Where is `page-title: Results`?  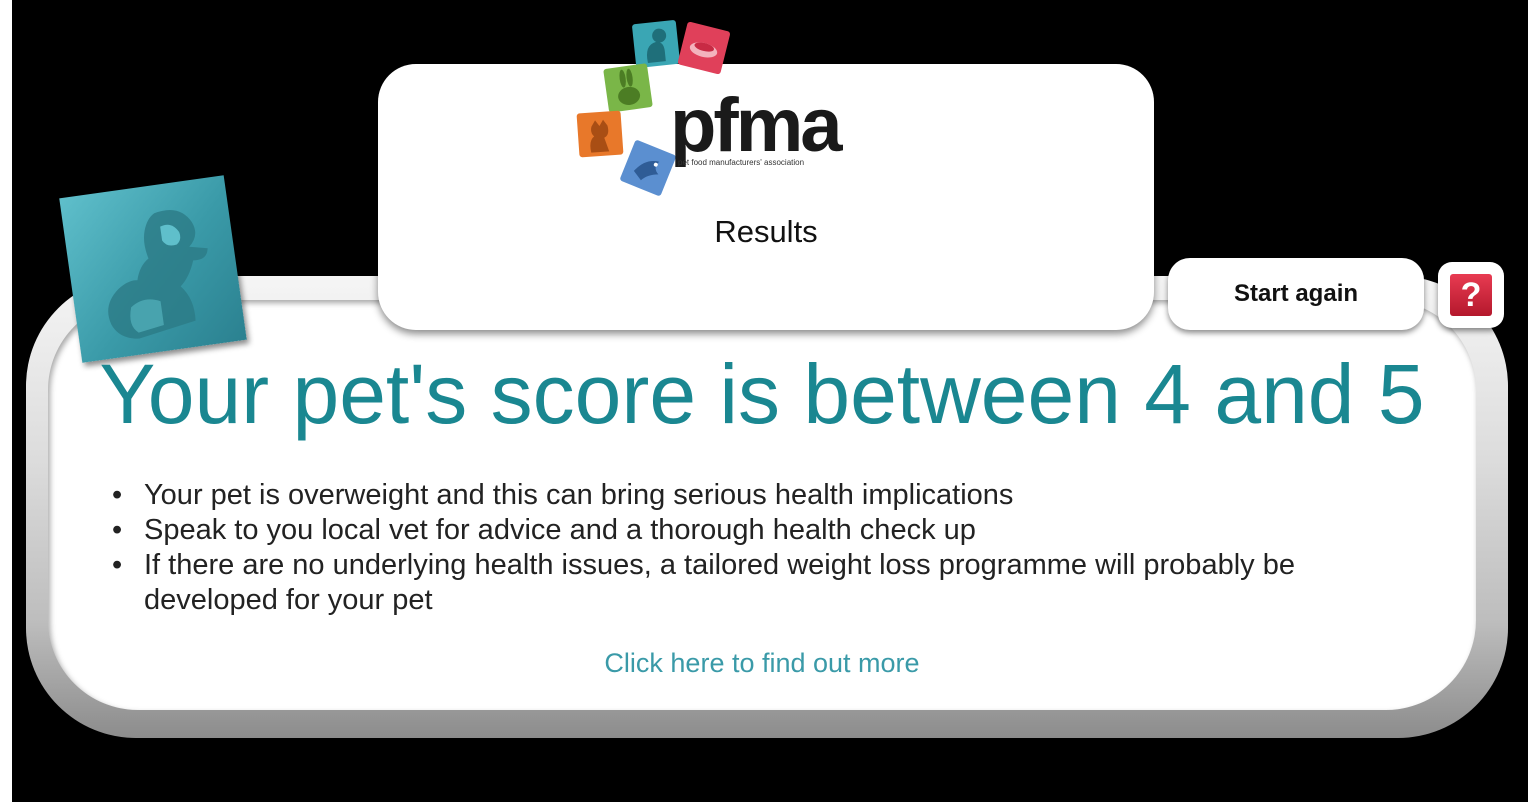
page-title: Results is located at coordinates (766, 231).